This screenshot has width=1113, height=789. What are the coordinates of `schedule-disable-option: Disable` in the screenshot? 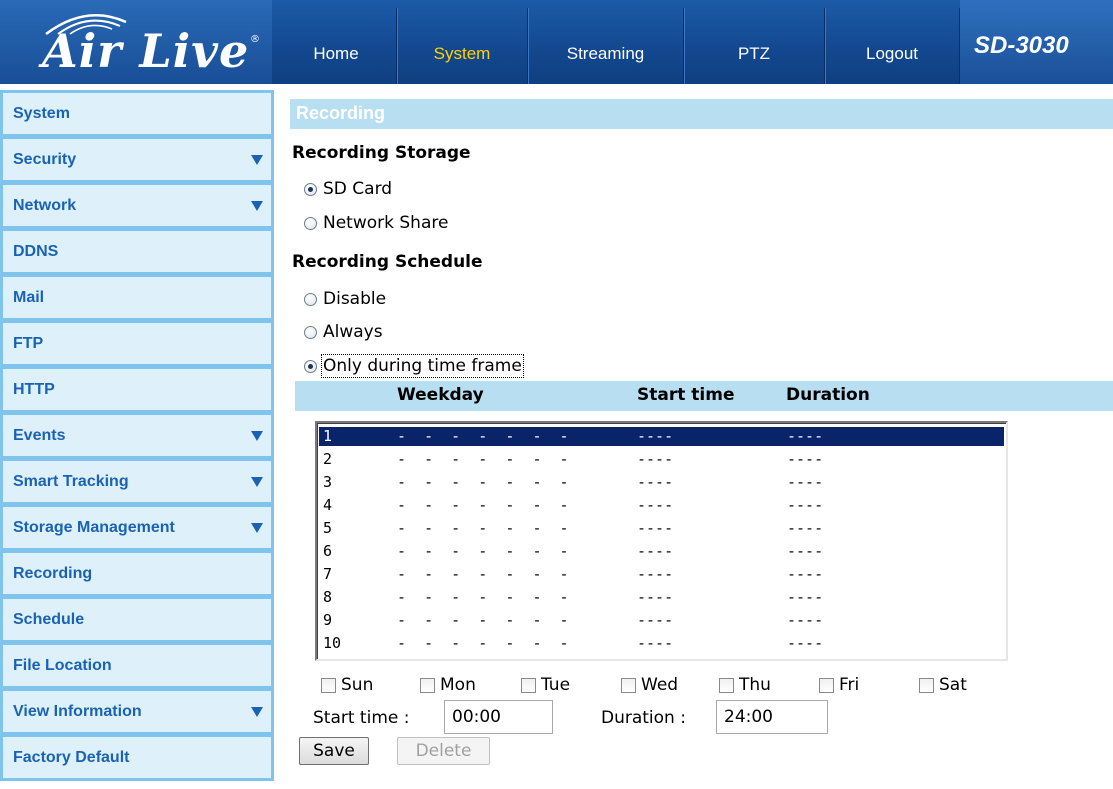 It's located at (345, 299).